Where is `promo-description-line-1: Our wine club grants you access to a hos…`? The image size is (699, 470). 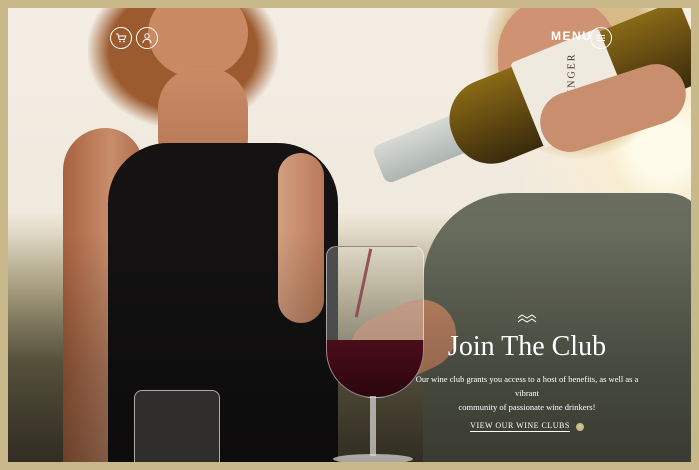 promo-description-line-1: Our wine club grants you access to a hos… is located at coordinates (527, 386).